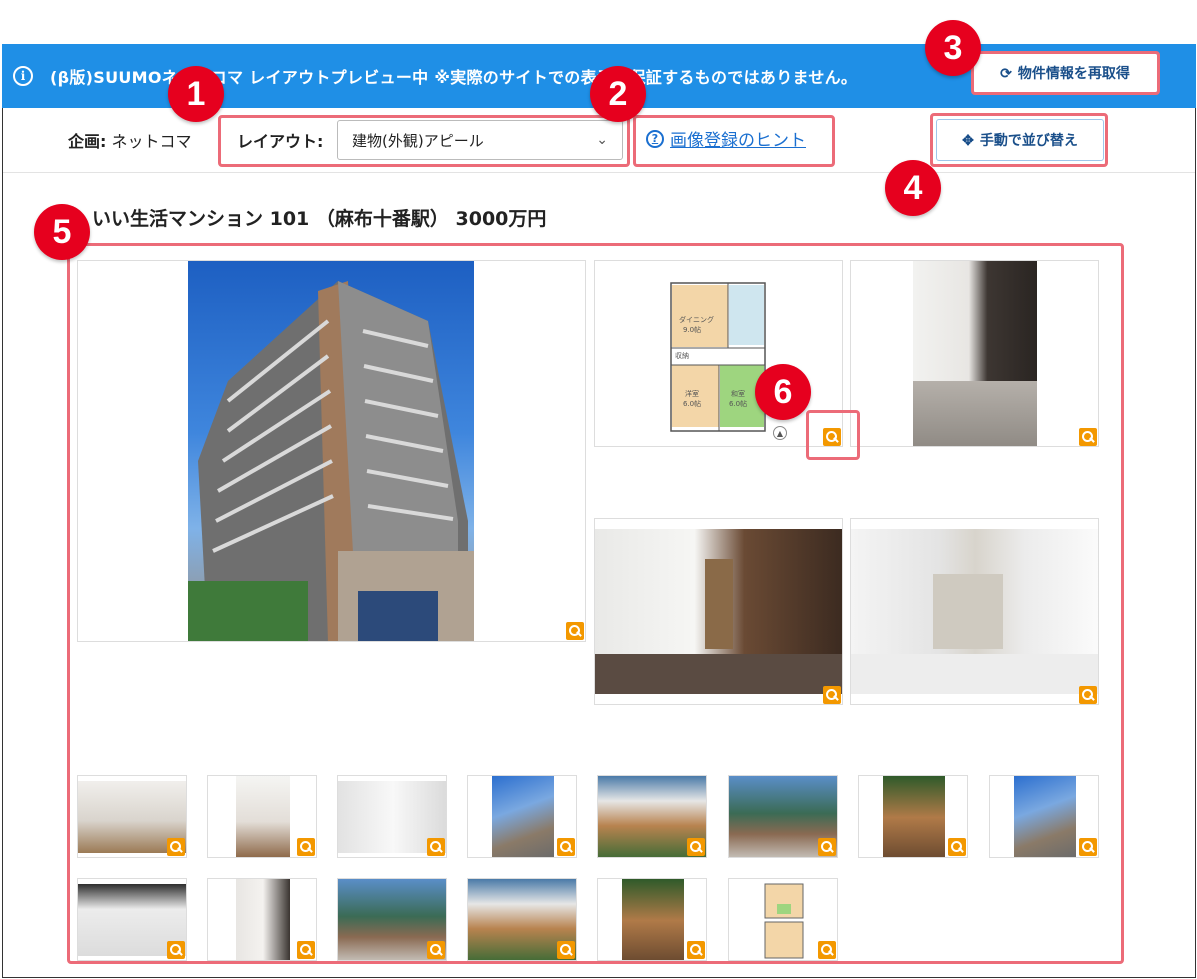 The width and height of the screenshot is (1197, 979). What do you see at coordinates (913, 188) in the screenshot?
I see `callout-badge-4: 4` at bounding box center [913, 188].